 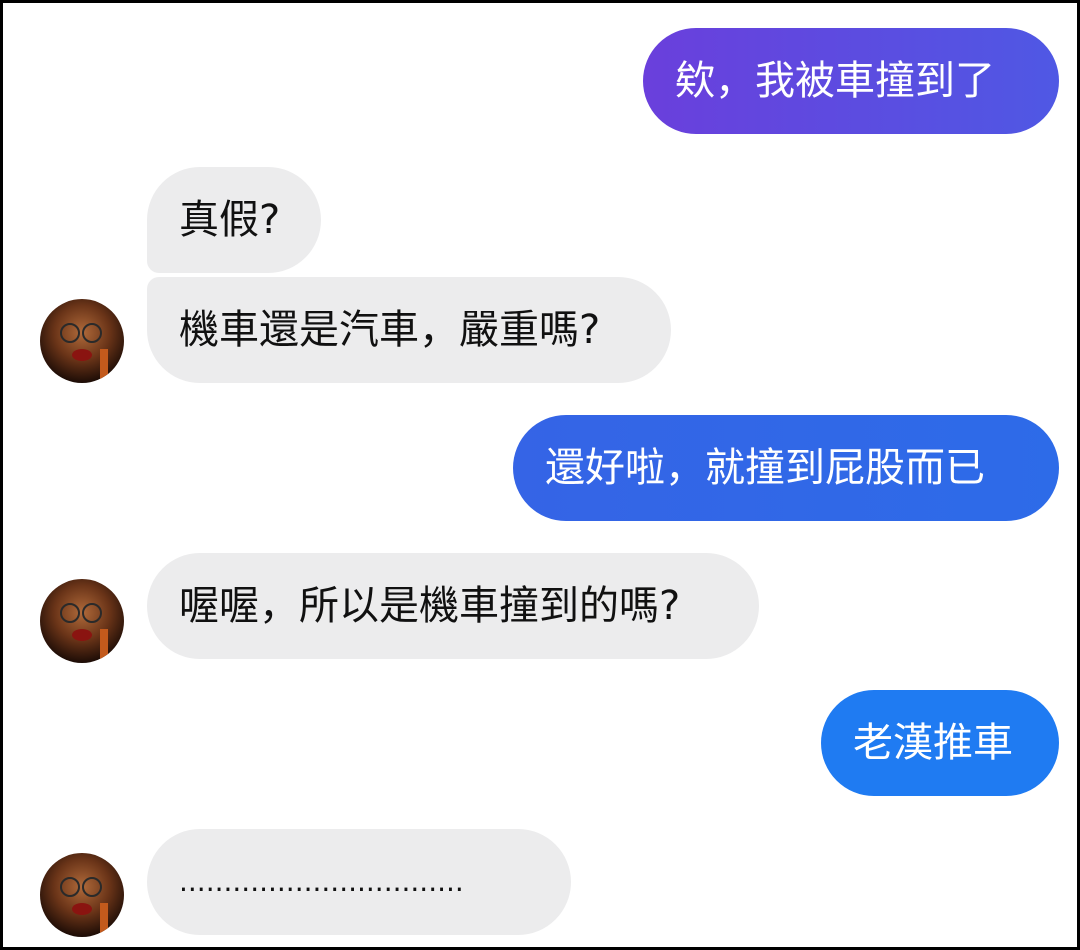 What do you see at coordinates (835, 81) in the screenshot?
I see `message-text: 欸，我被車撞到了` at bounding box center [835, 81].